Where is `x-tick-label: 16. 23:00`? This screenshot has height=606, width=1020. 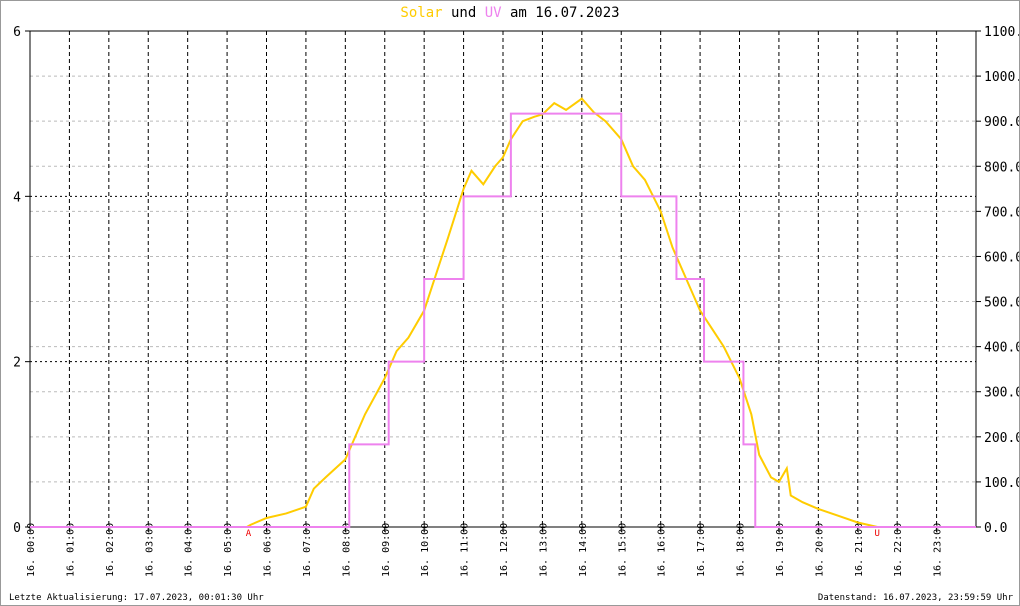
x-tick-label: 16. 23:00 is located at coordinates (938, 550).